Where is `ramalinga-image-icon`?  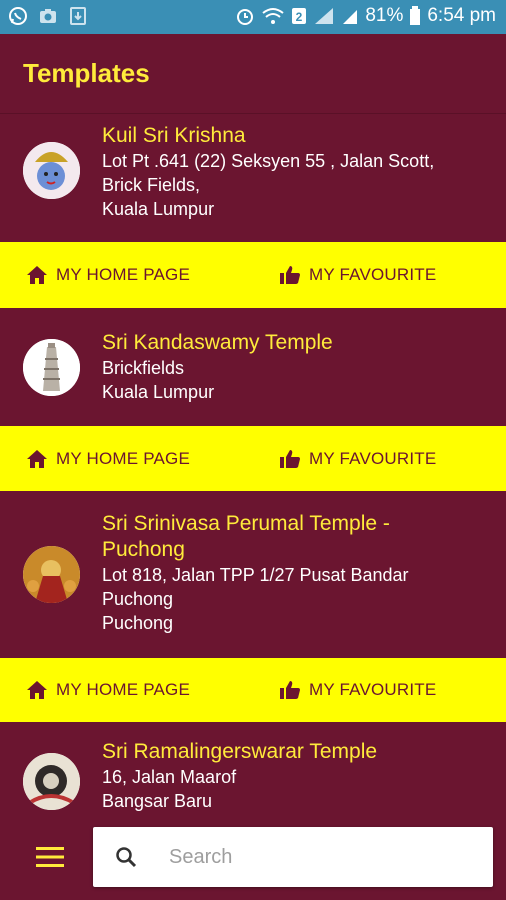
ramalinga-image-icon is located at coordinates (51, 781).